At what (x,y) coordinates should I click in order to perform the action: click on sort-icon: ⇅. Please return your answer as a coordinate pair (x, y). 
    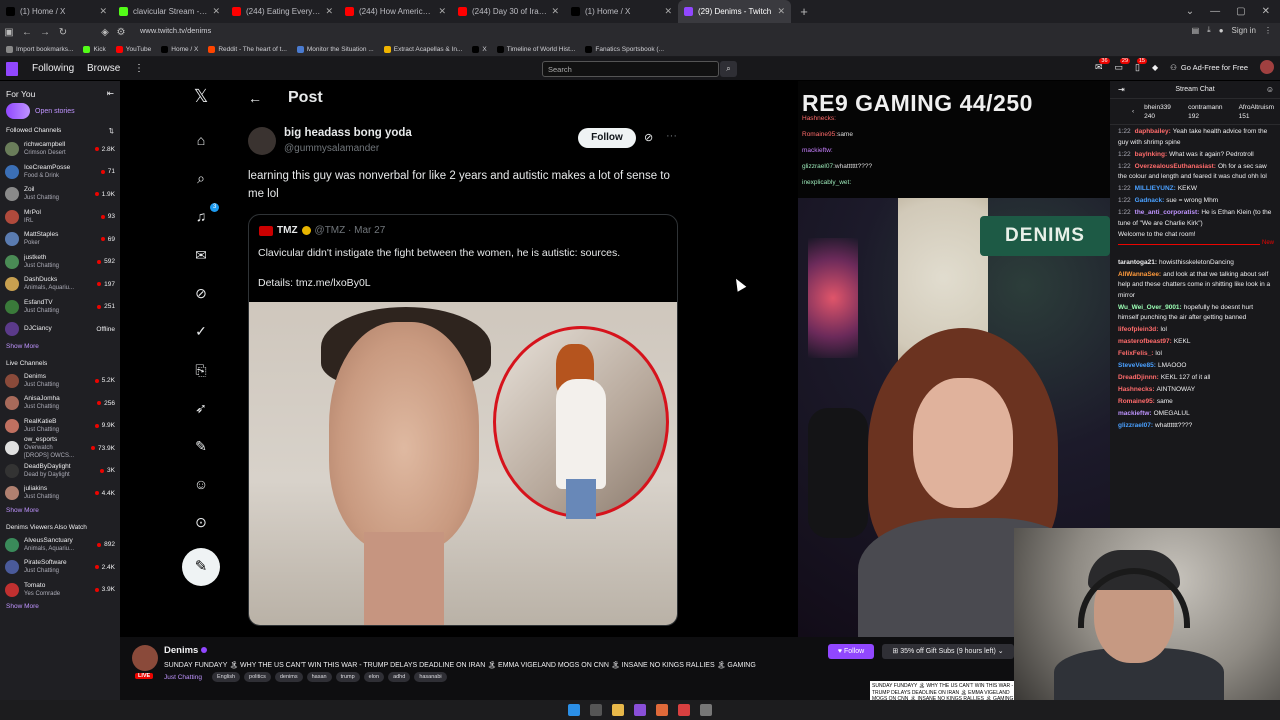
    Looking at the image, I should click on (111, 131).